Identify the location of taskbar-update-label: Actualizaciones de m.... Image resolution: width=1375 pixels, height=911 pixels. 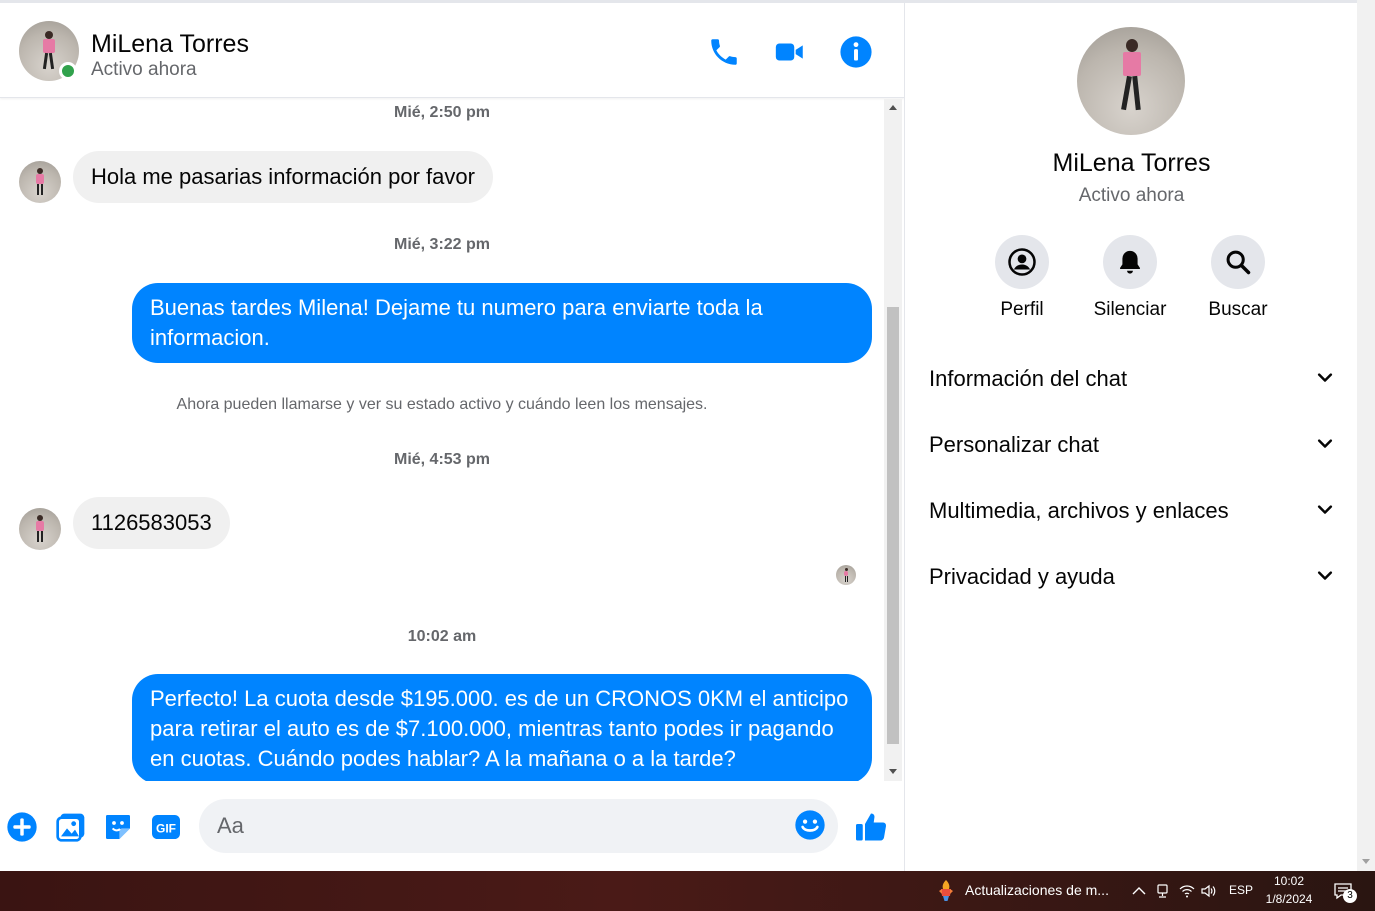
(1037, 890).